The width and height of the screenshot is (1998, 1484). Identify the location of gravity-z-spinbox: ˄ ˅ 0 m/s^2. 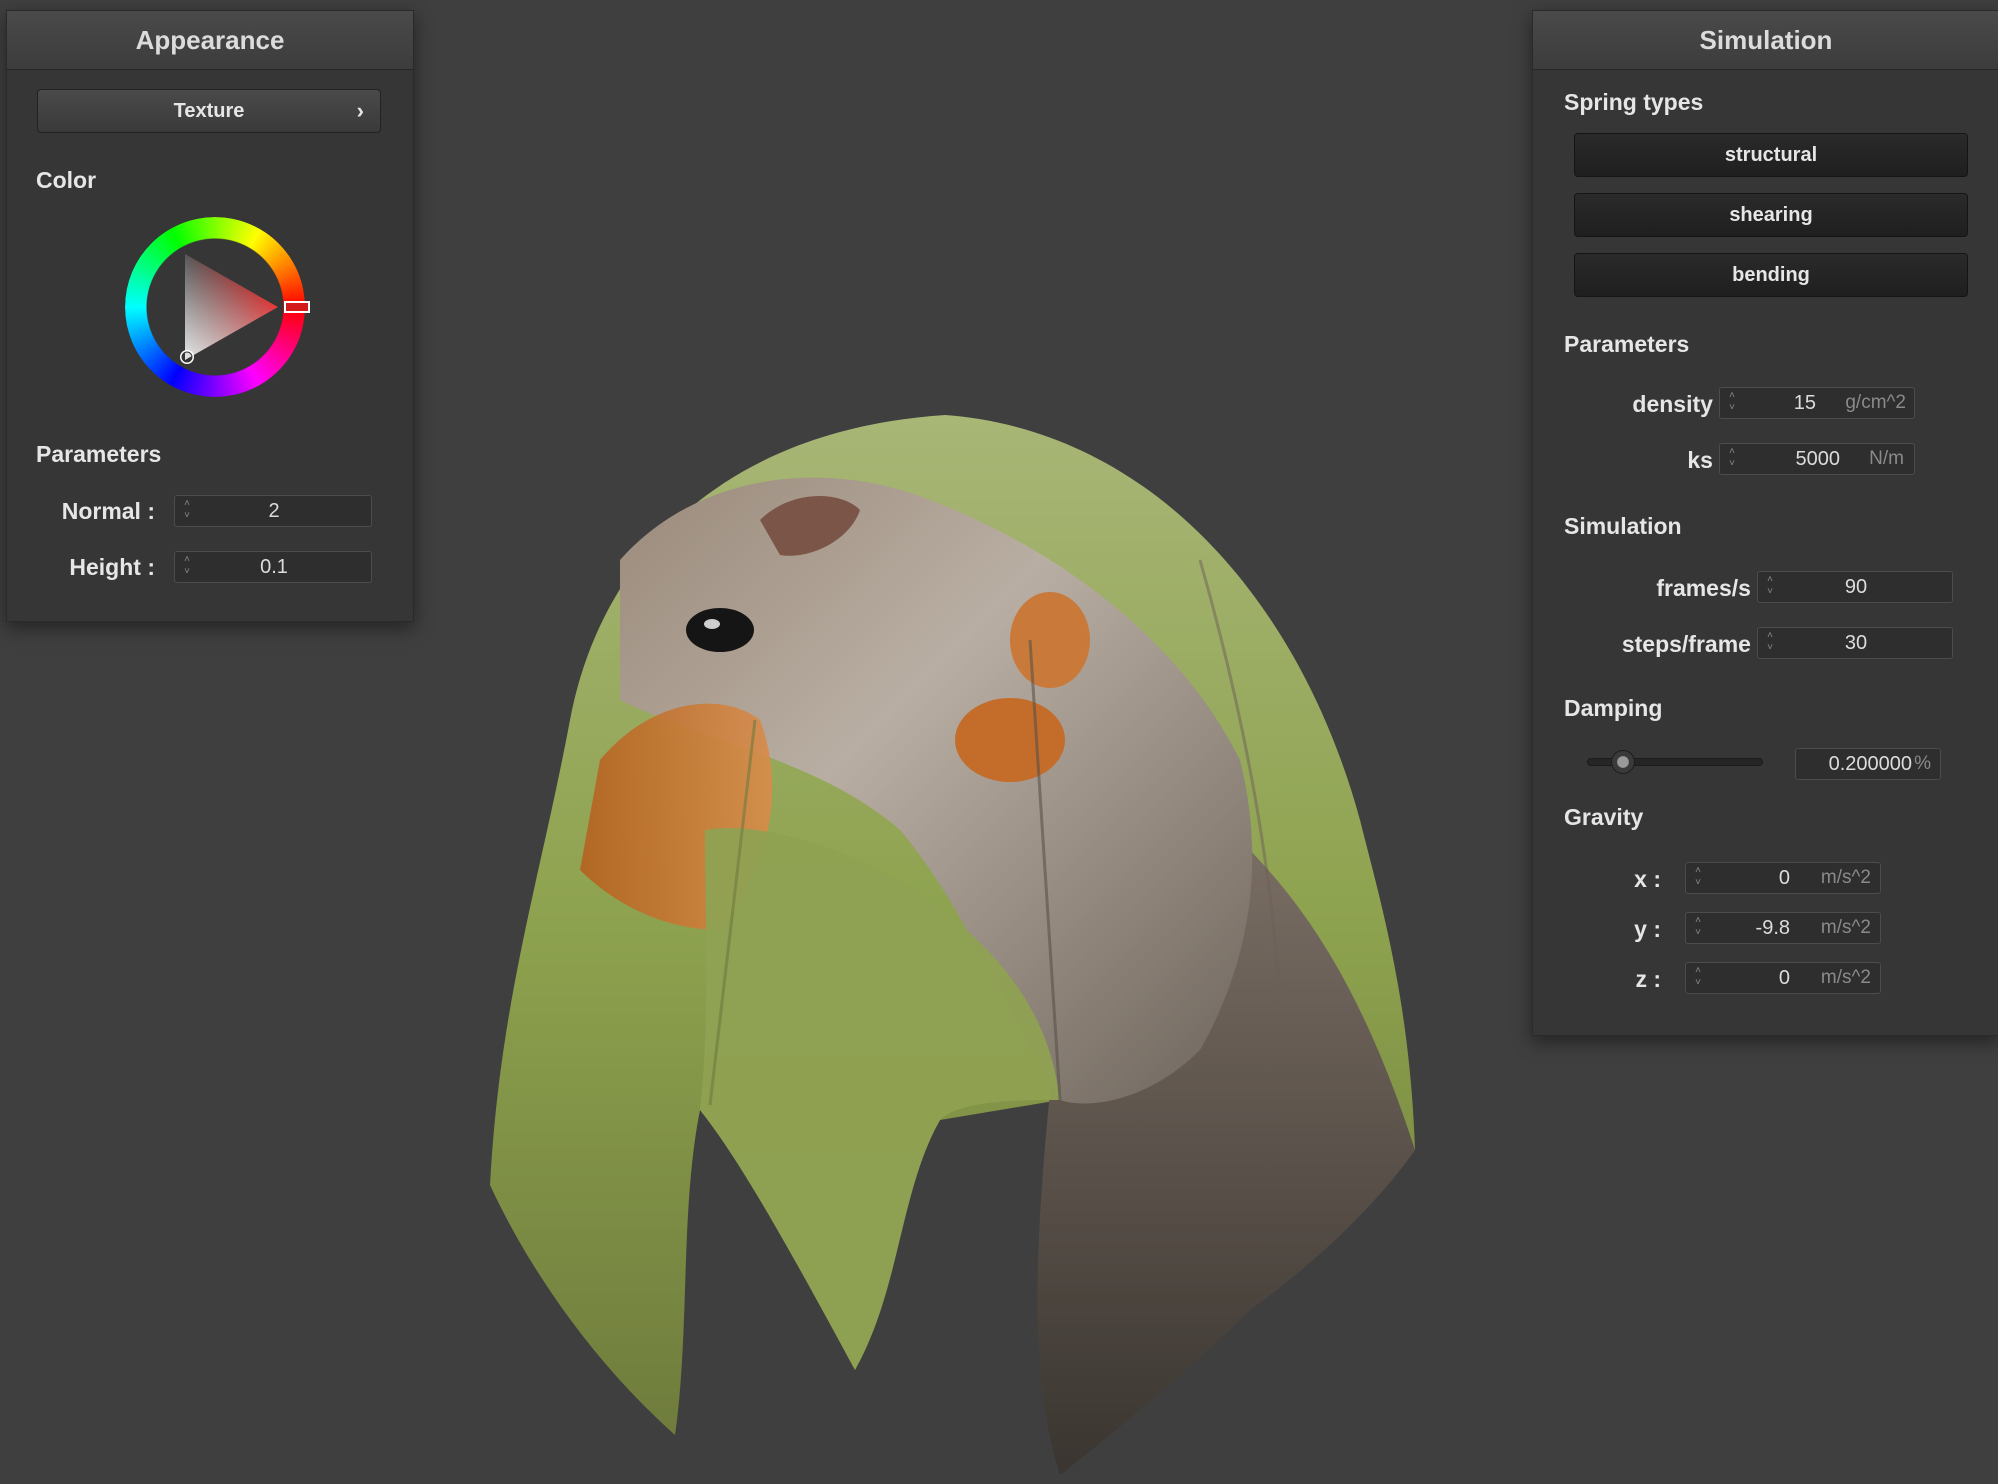
(1783, 978).